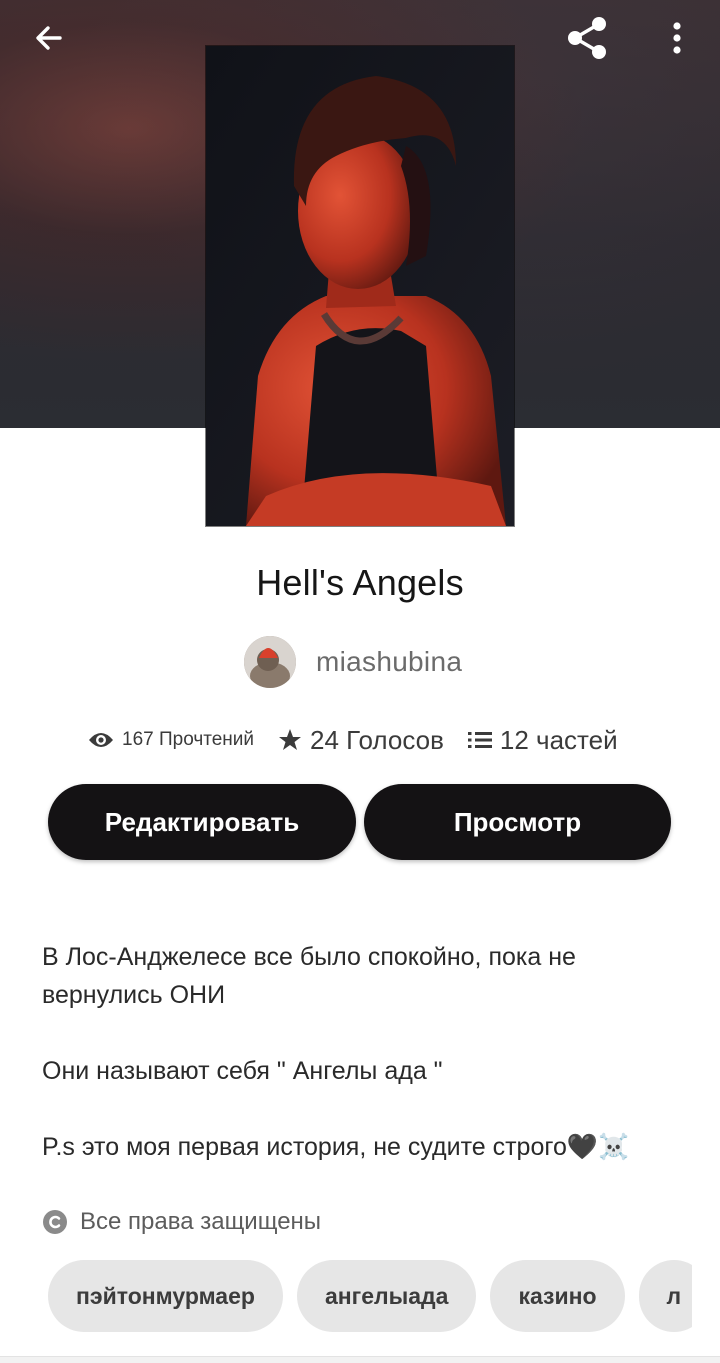 The height and width of the screenshot is (1363, 720). I want to click on copyright-icon, so click(55, 1222).